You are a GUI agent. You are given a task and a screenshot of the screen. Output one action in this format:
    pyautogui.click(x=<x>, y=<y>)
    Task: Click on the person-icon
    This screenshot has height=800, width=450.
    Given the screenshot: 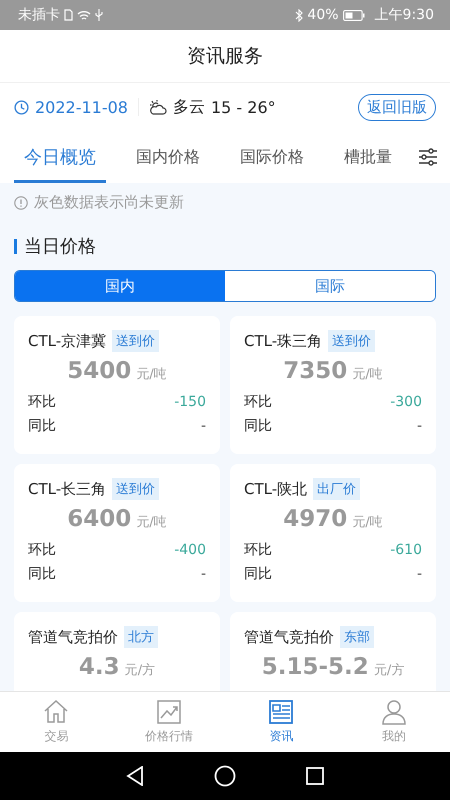 What is the action you would take?
    pyautogui.click(x=393, y=712)
    